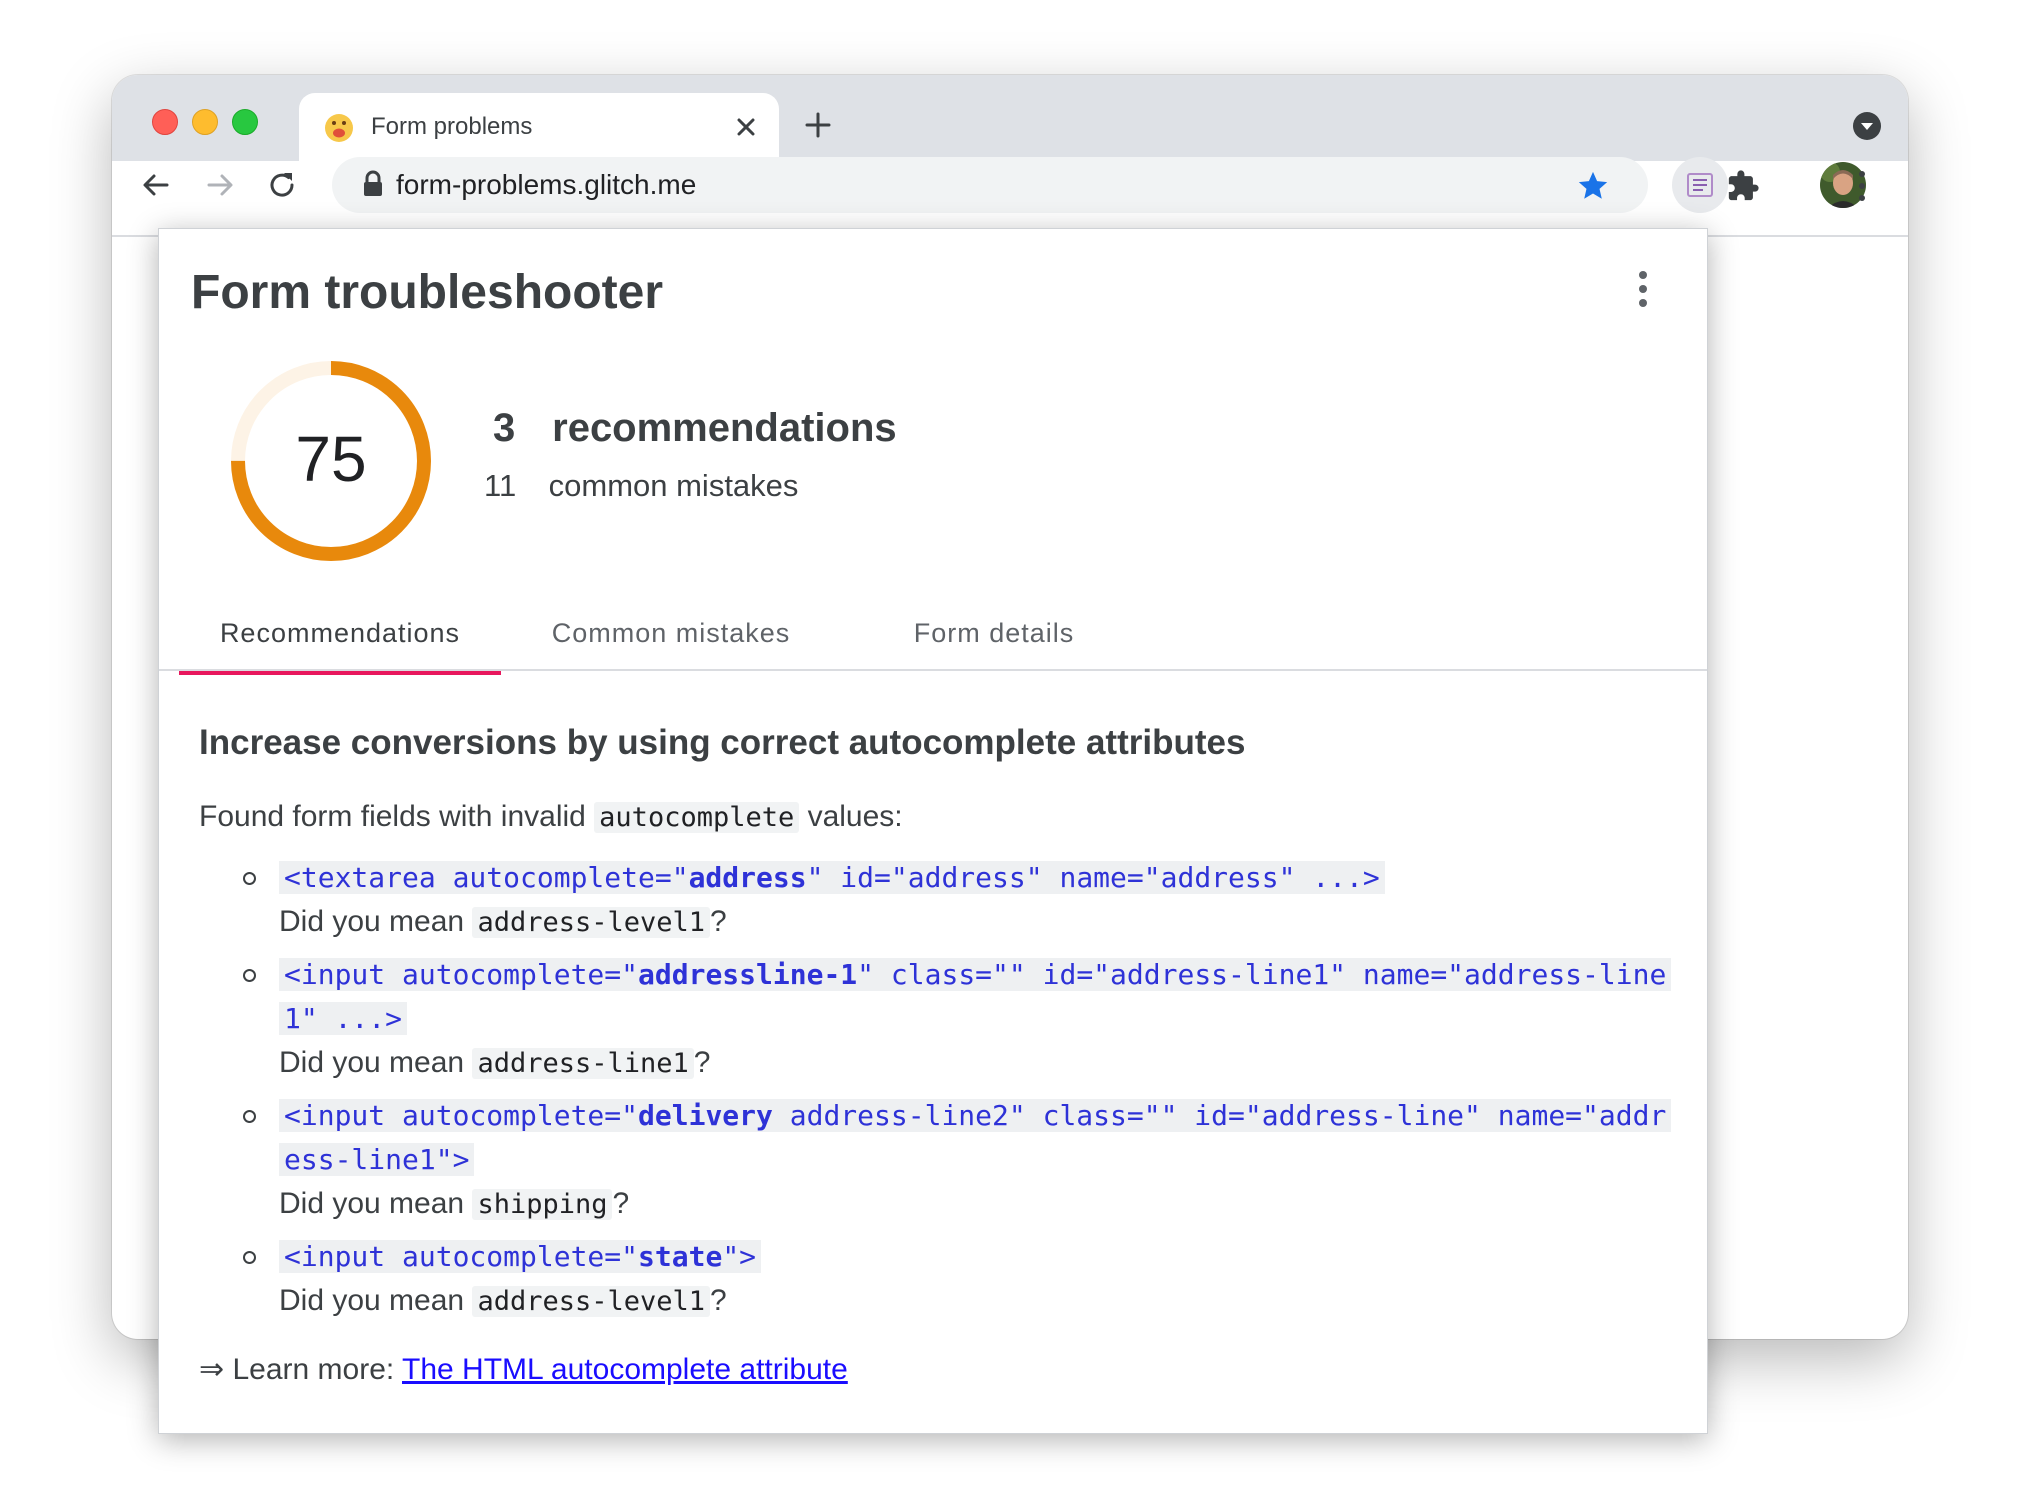 This screenshot has width=2020, height=1486. Describe the element at coordinates (301, 1369) in the screenshot. I see `learn-more-prefix: ⇒ Learn more:` at that location.